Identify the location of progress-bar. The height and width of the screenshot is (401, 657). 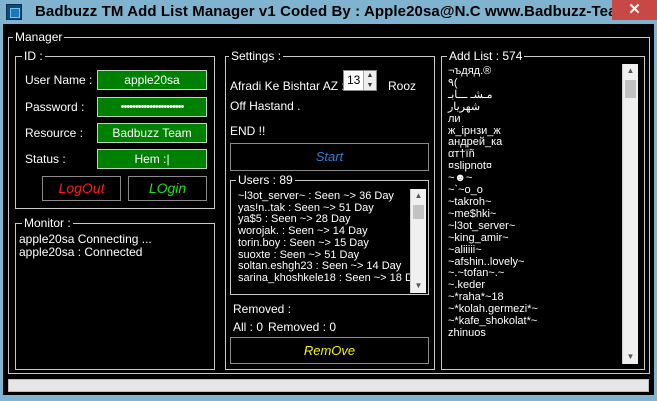
(328, 385).